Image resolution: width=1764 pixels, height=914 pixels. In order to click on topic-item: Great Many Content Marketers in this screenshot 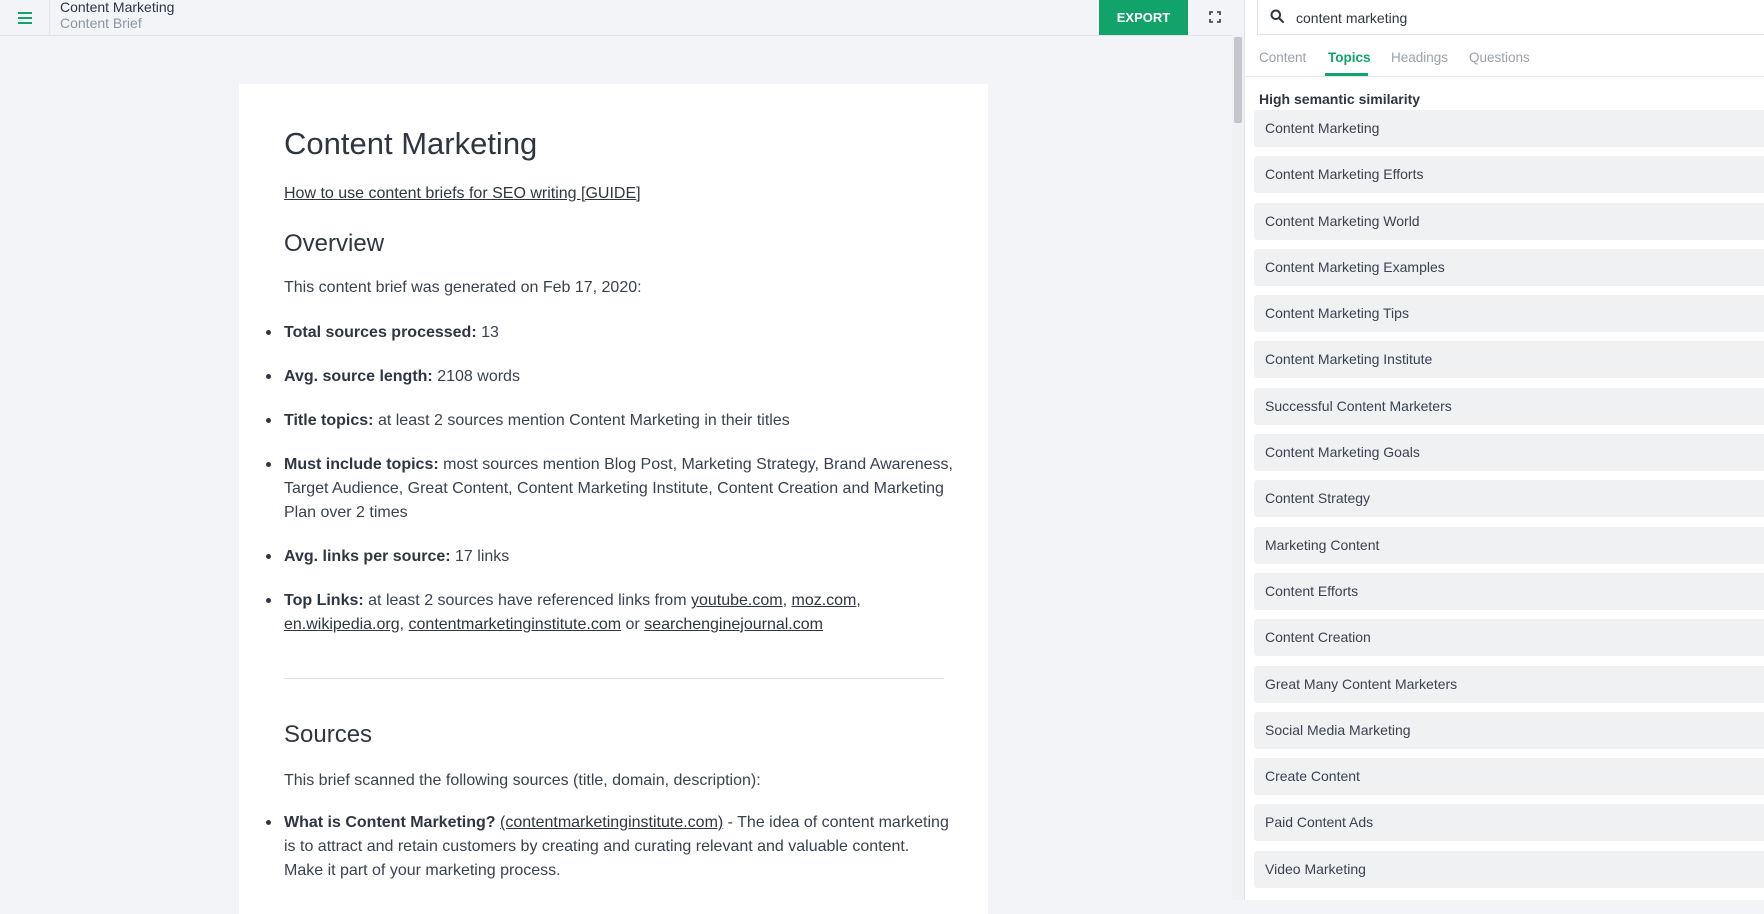, I will do `click(1509, 684)`.